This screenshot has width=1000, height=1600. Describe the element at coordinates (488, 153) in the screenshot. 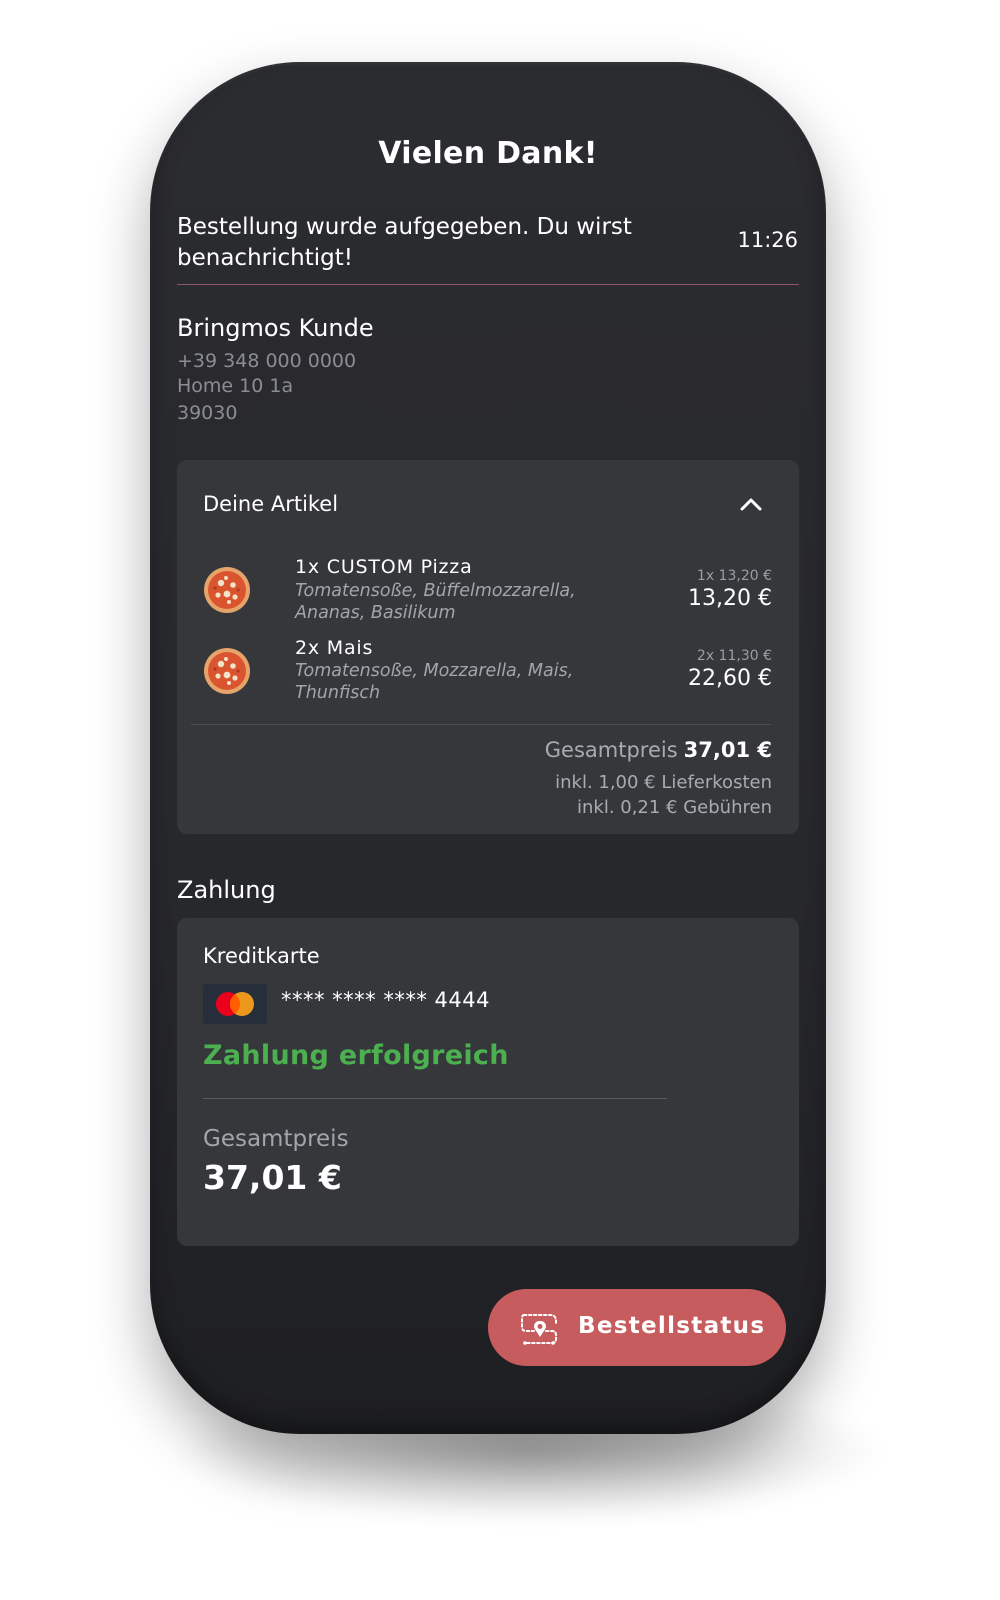

I see `page-title: Vielen Dank!` at that location.